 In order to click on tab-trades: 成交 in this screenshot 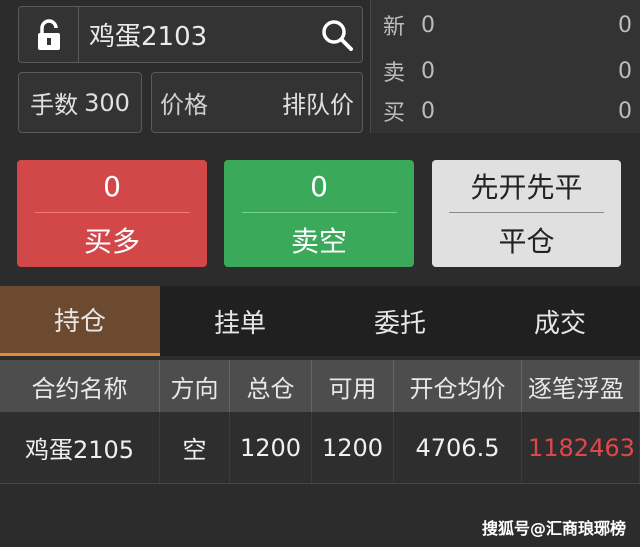, I will do `click(560, 321)`.